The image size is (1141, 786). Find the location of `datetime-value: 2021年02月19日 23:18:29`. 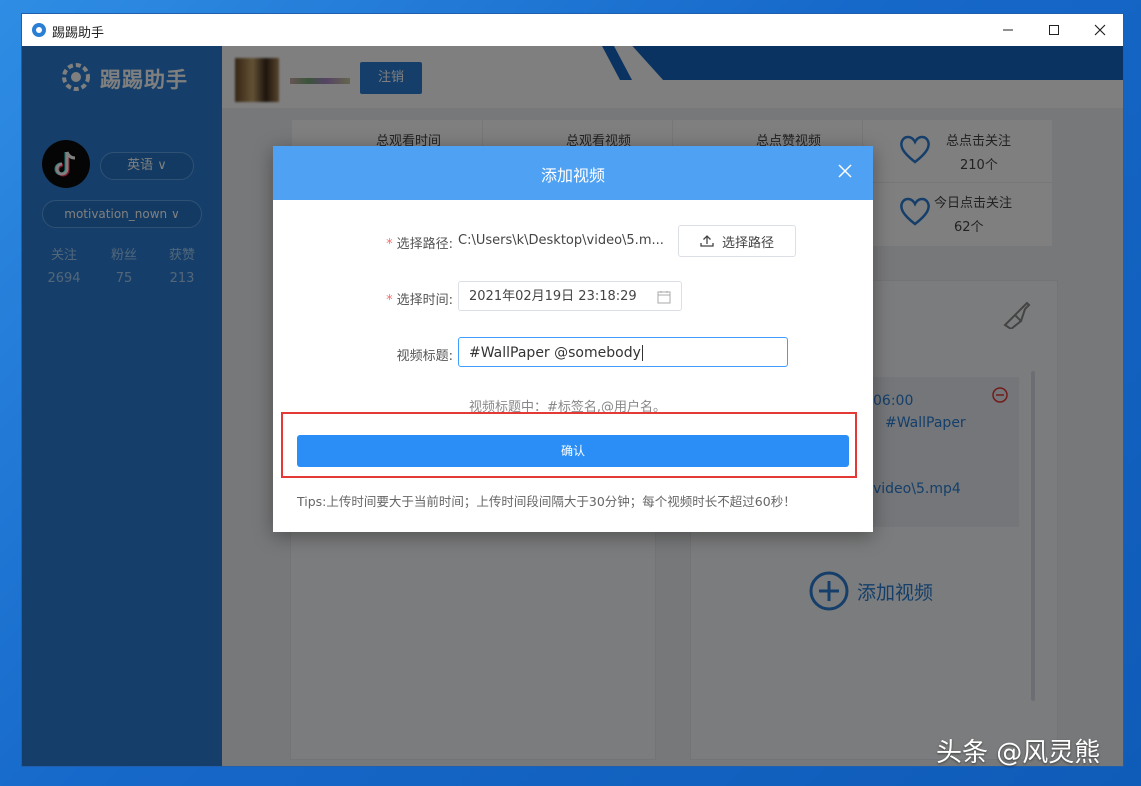

datetime-value: 2021年02月19日 23:18:29 is located at coordinates (553, 296).